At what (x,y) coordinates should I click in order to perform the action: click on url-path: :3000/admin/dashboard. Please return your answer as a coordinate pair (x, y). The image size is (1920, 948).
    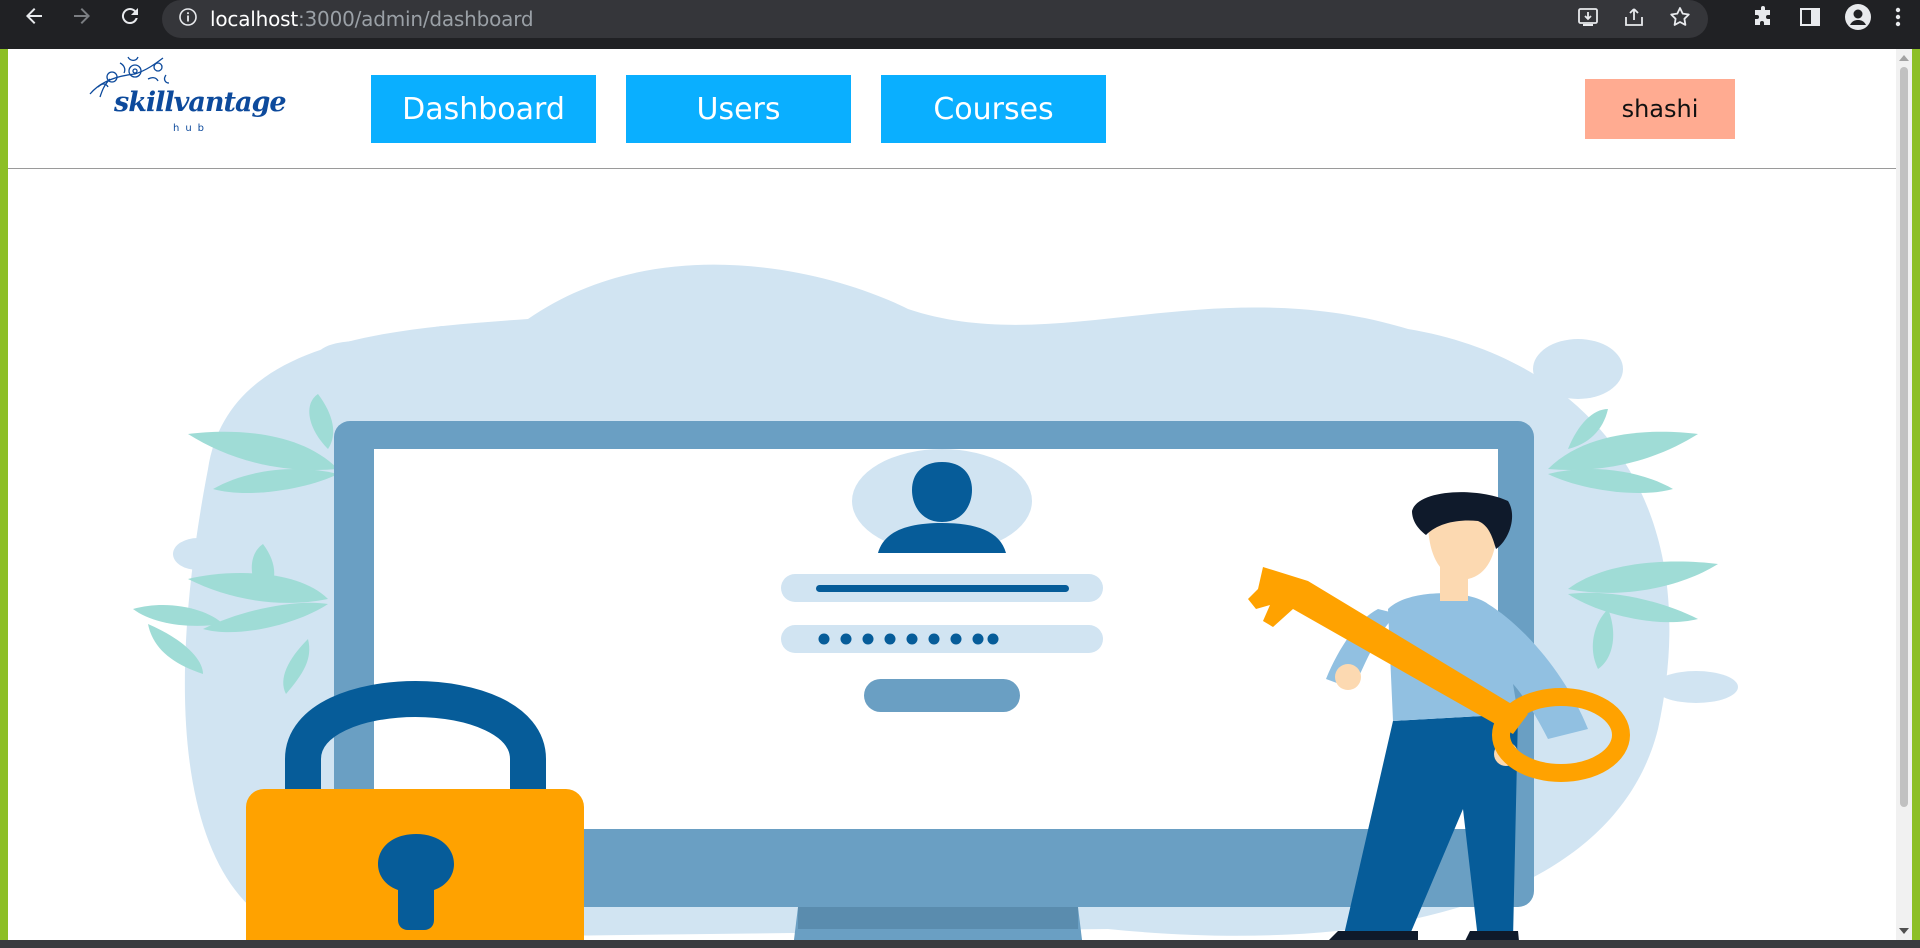
    Looking at the image, I should click on (415, 19).